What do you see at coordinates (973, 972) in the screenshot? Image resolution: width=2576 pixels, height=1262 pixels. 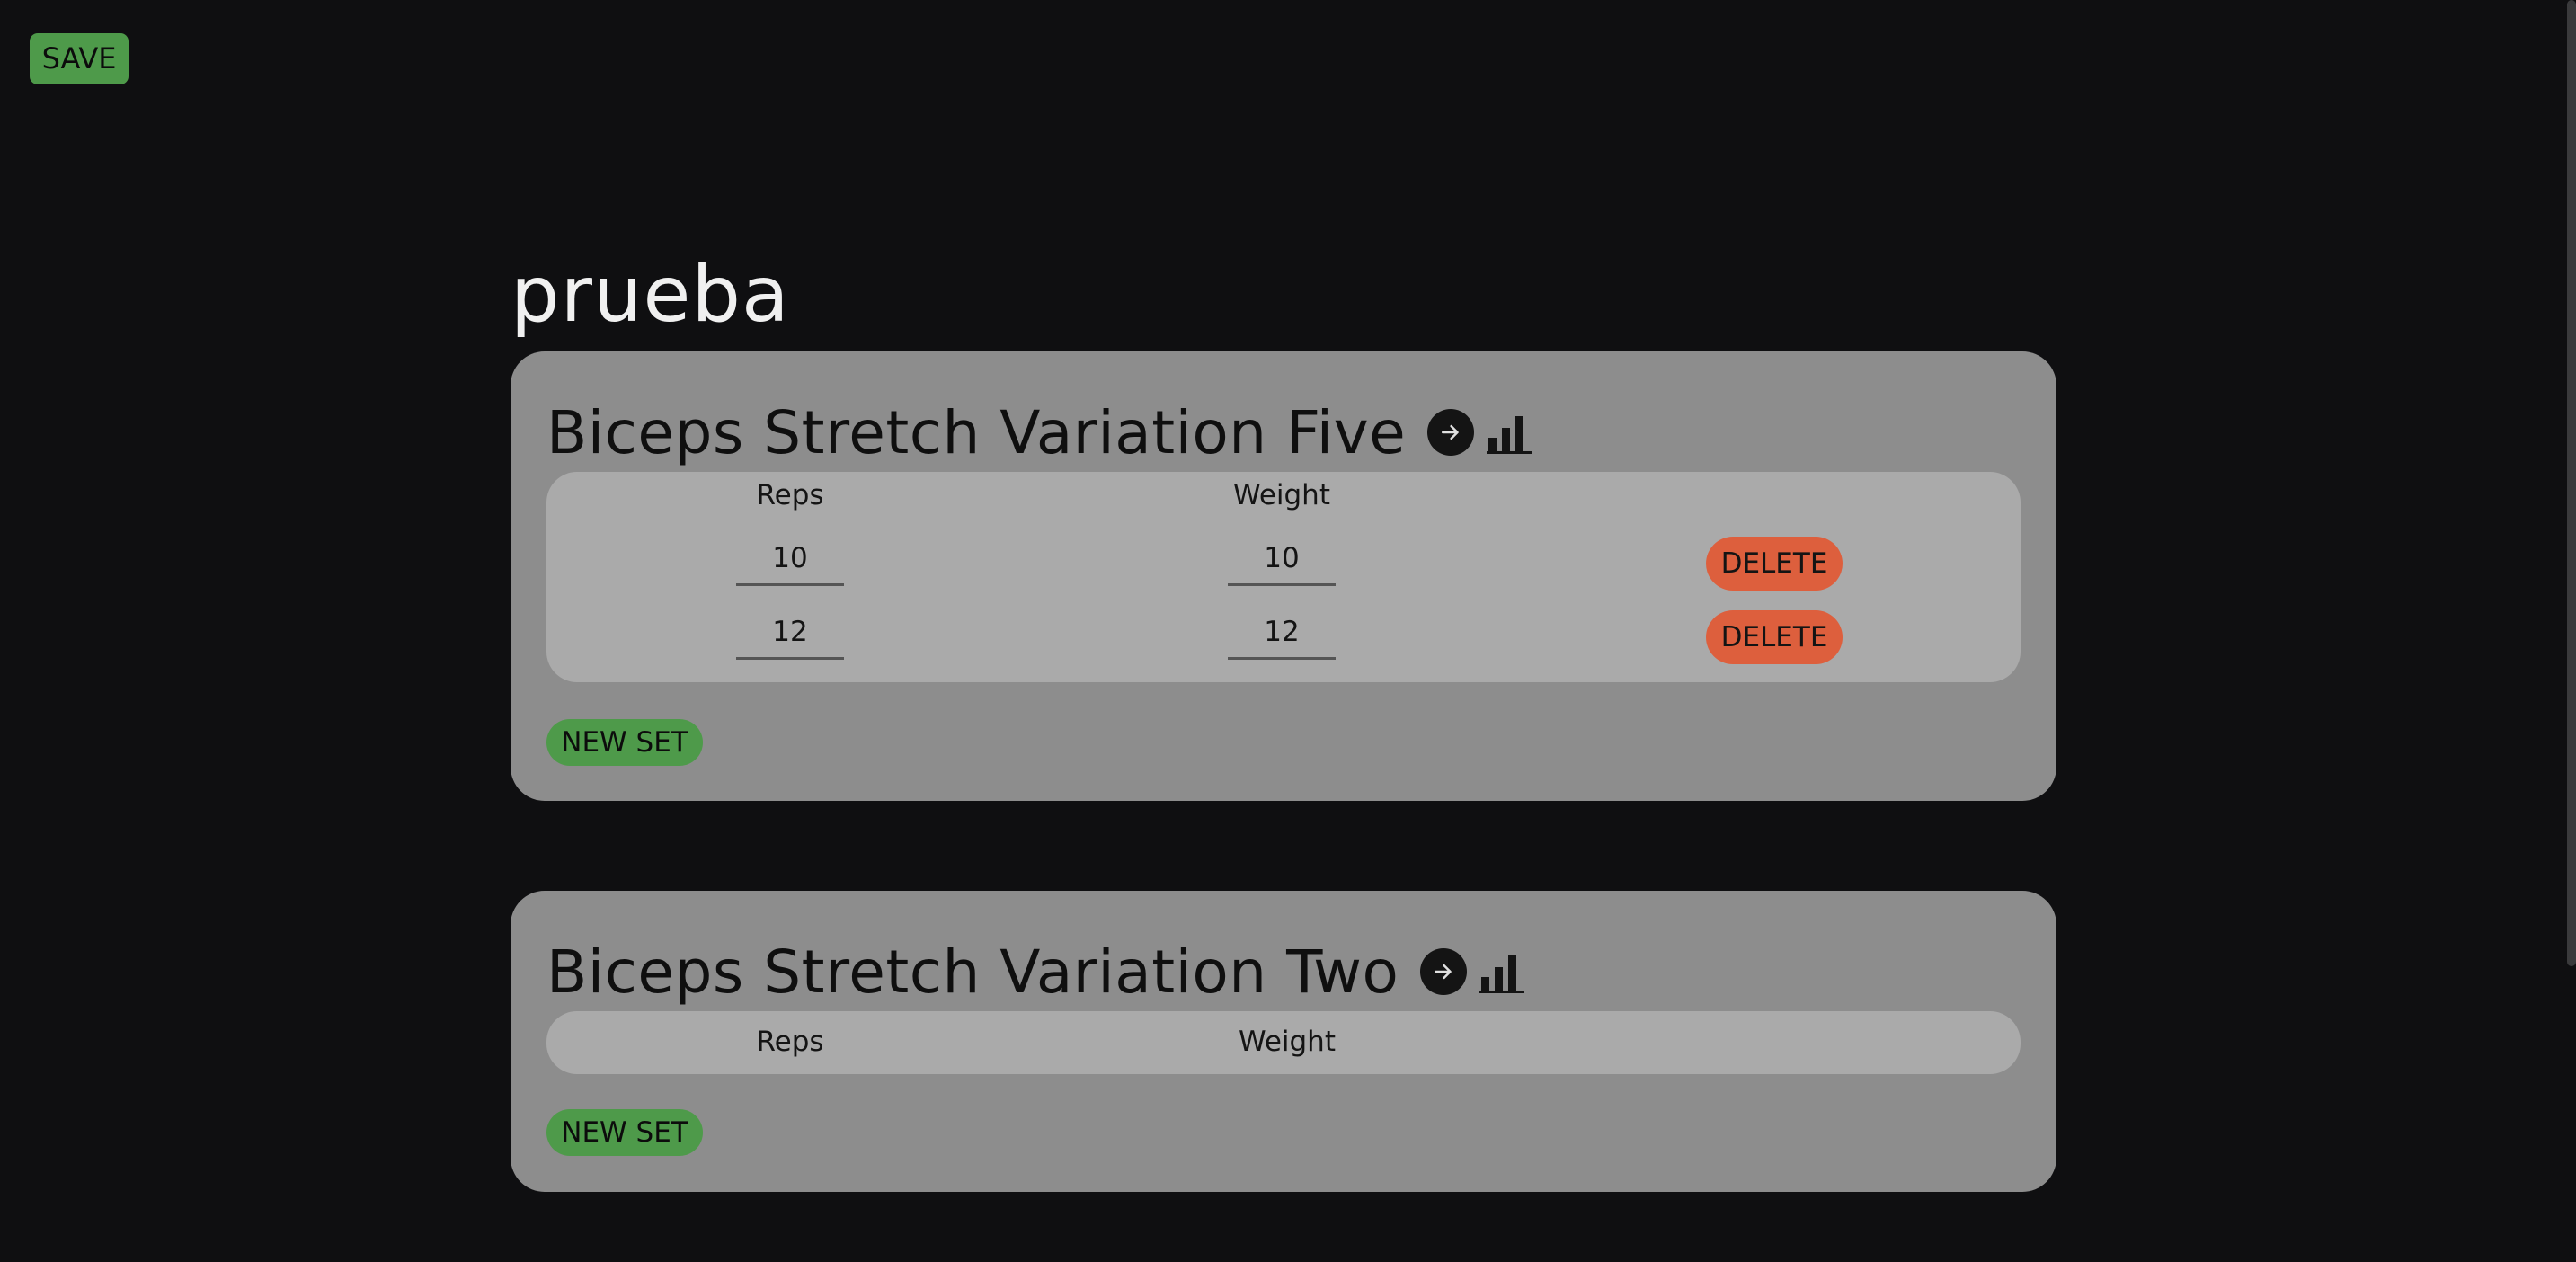 I see `exercise-title: Biceps Stretch Variation Two` at bounding box center [973, 972].